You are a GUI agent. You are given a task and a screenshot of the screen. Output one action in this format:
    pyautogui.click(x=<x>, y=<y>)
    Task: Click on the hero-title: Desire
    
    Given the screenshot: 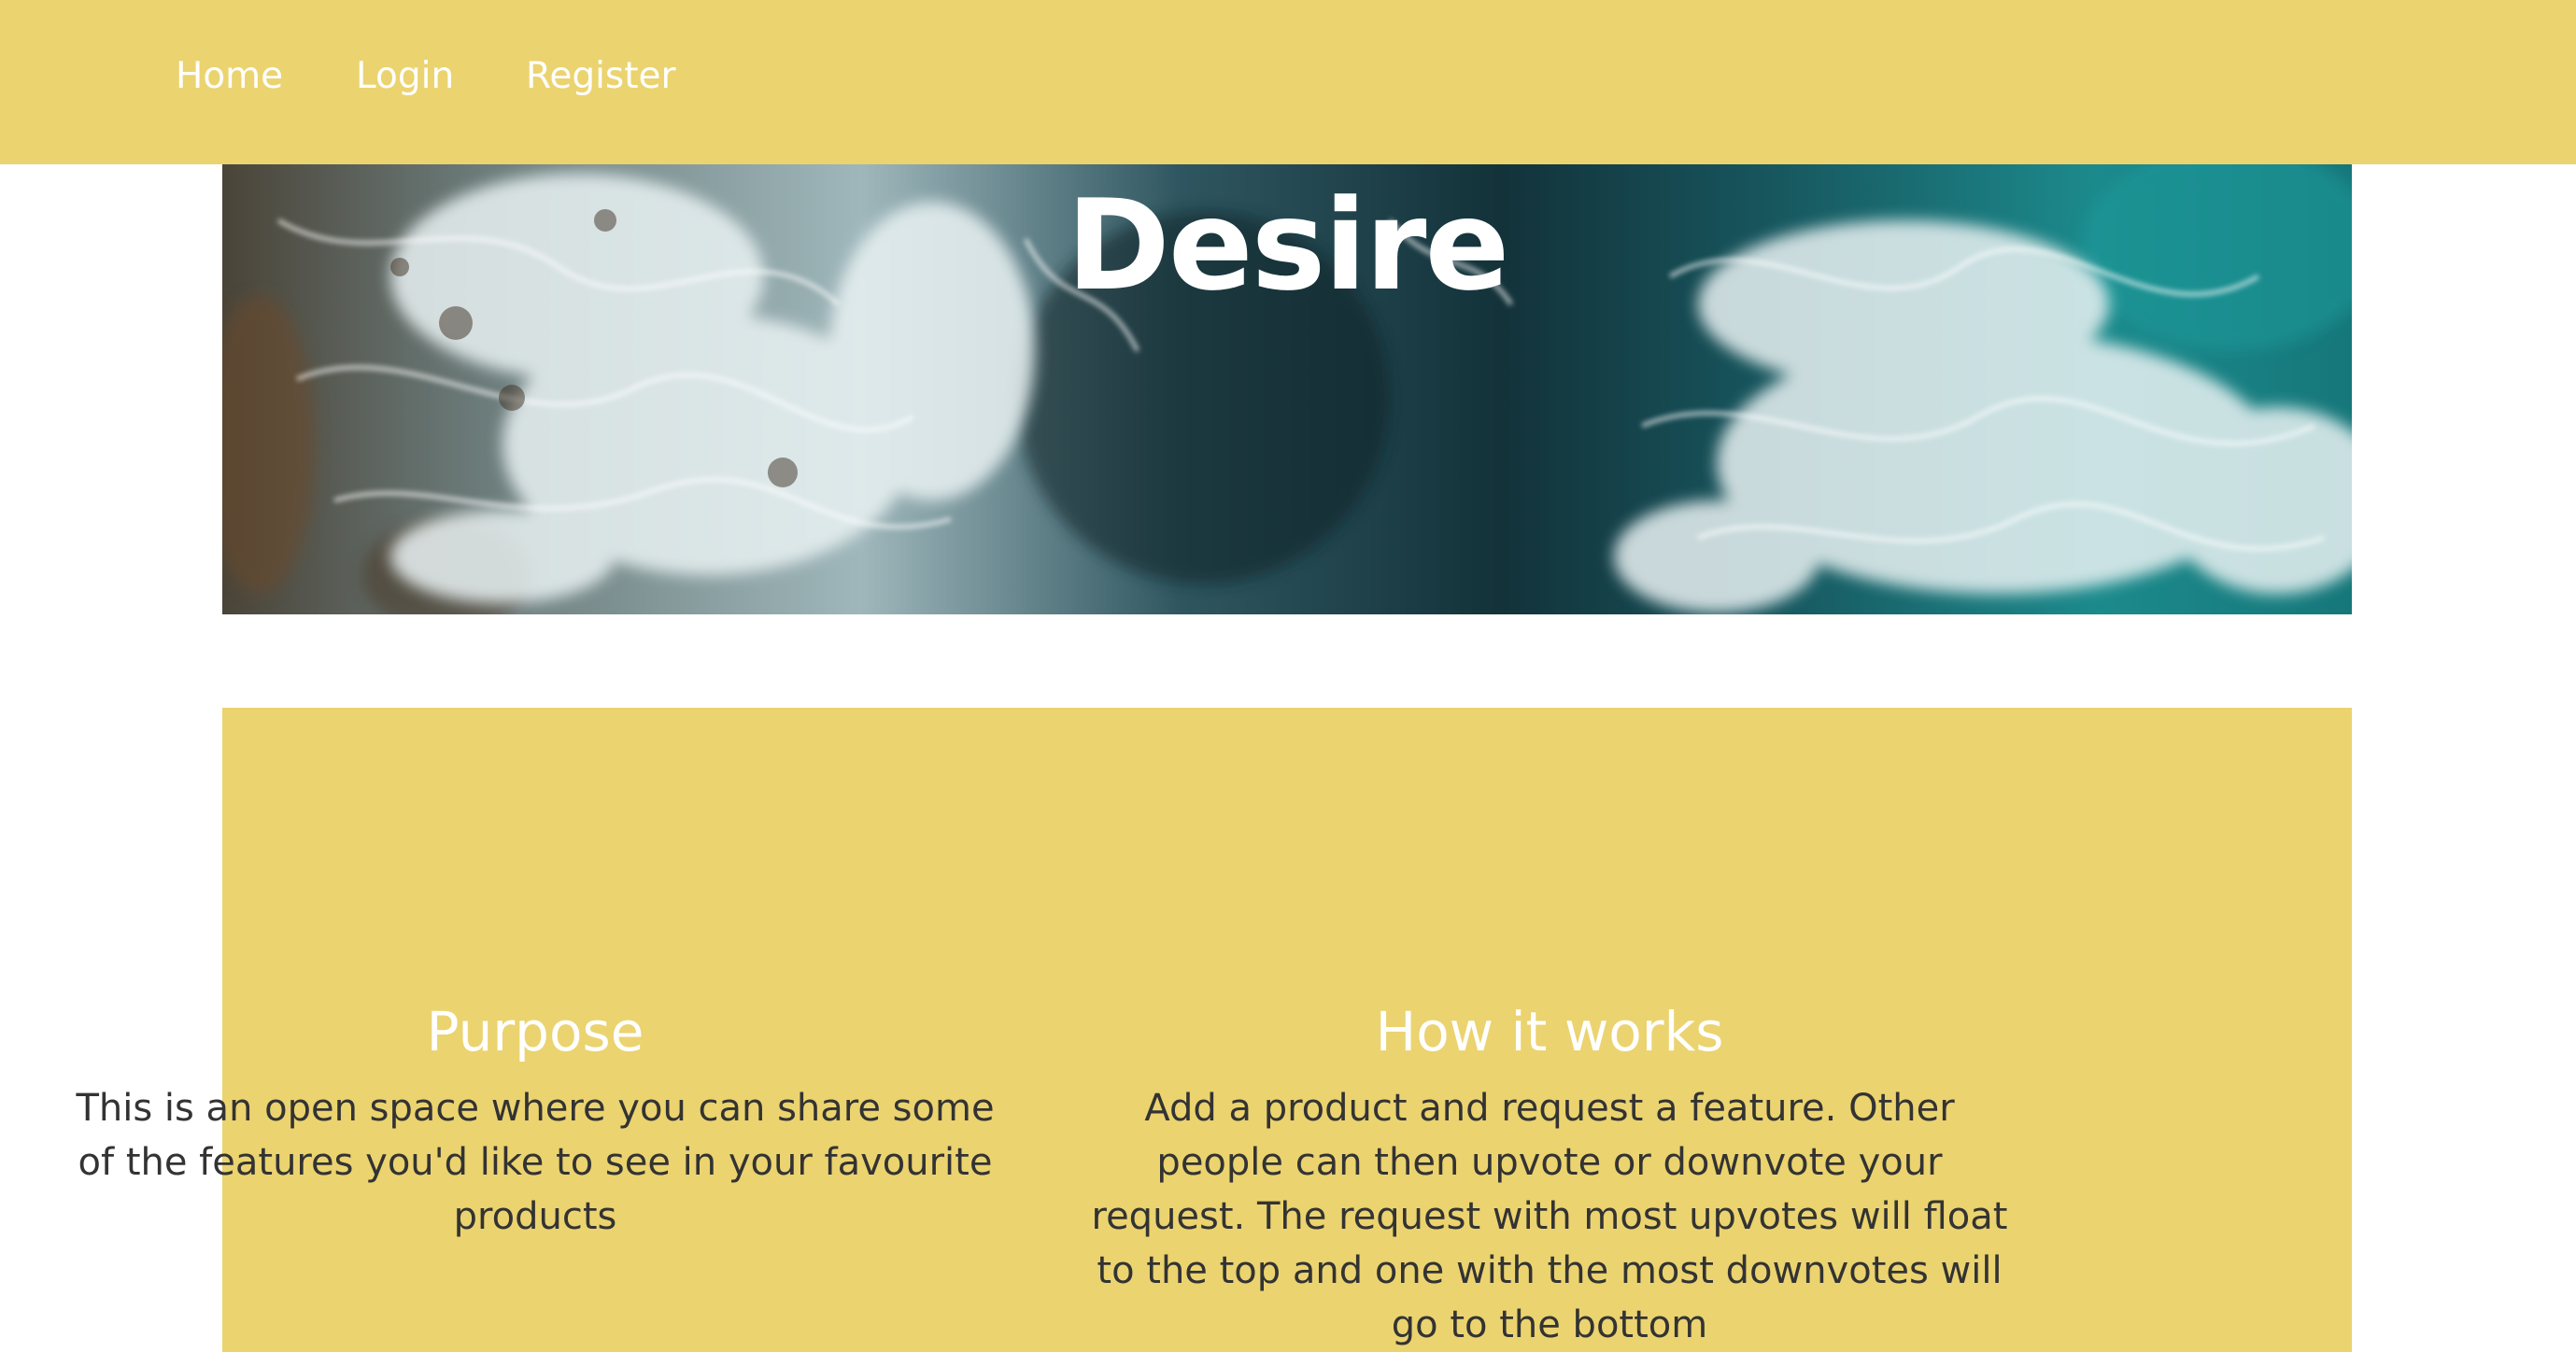 What is the action you would take?
    pyautogui.click(x=1288, y=245)
    